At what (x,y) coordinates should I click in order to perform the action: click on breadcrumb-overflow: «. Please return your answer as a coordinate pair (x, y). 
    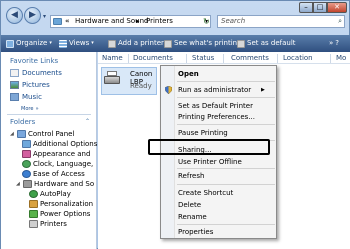
    Looking at the image, I should click on (67, 21).